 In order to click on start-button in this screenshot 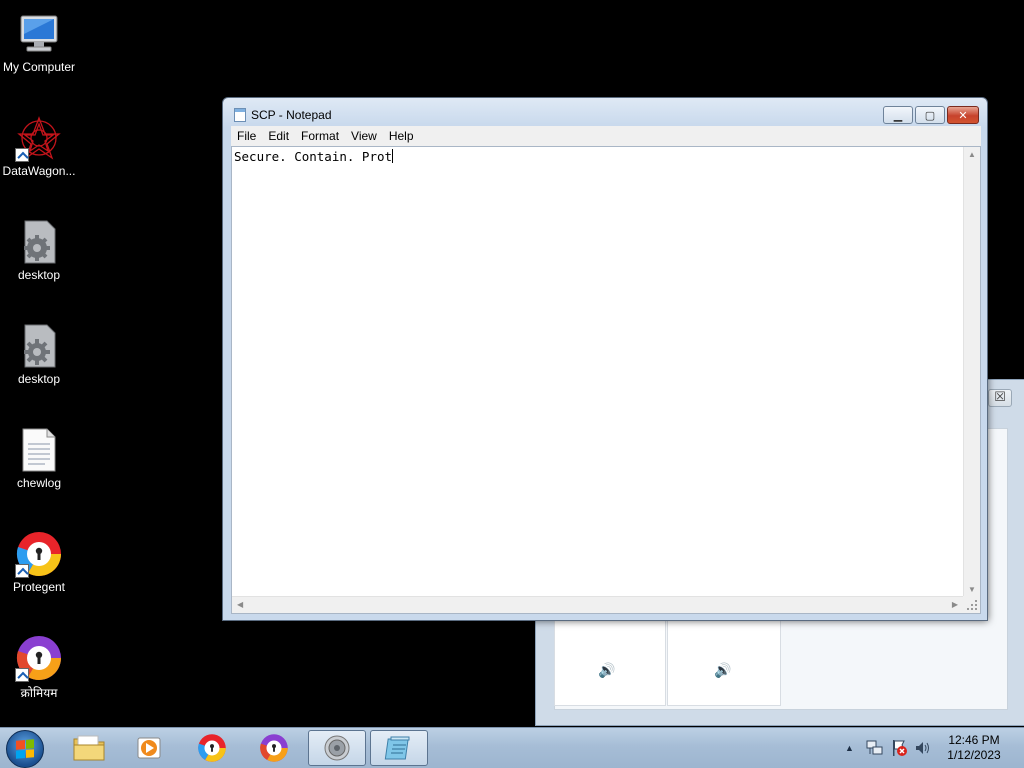, I will do `click(25, 749)`.